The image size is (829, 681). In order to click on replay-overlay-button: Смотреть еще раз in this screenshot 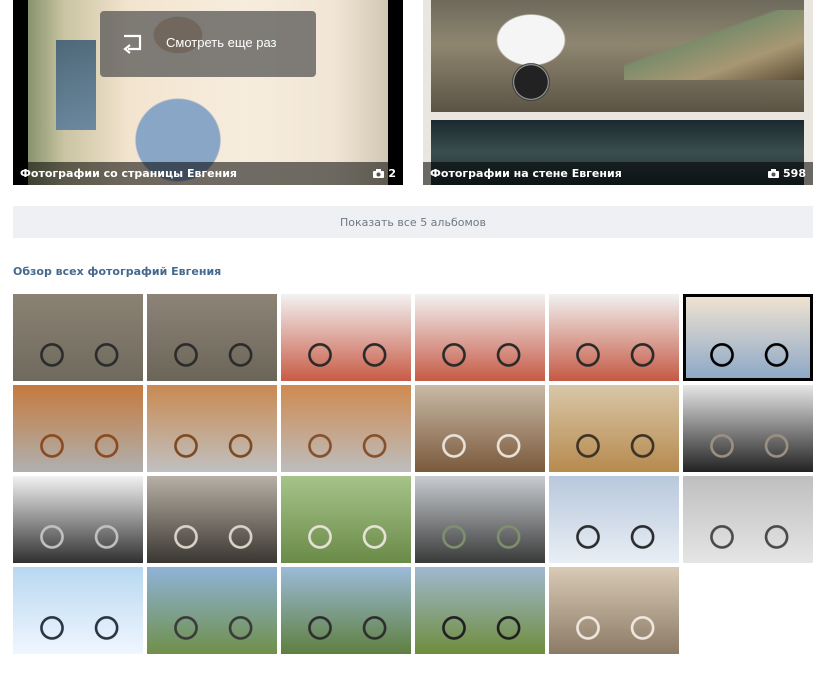, I will do `click(208, 44)`.